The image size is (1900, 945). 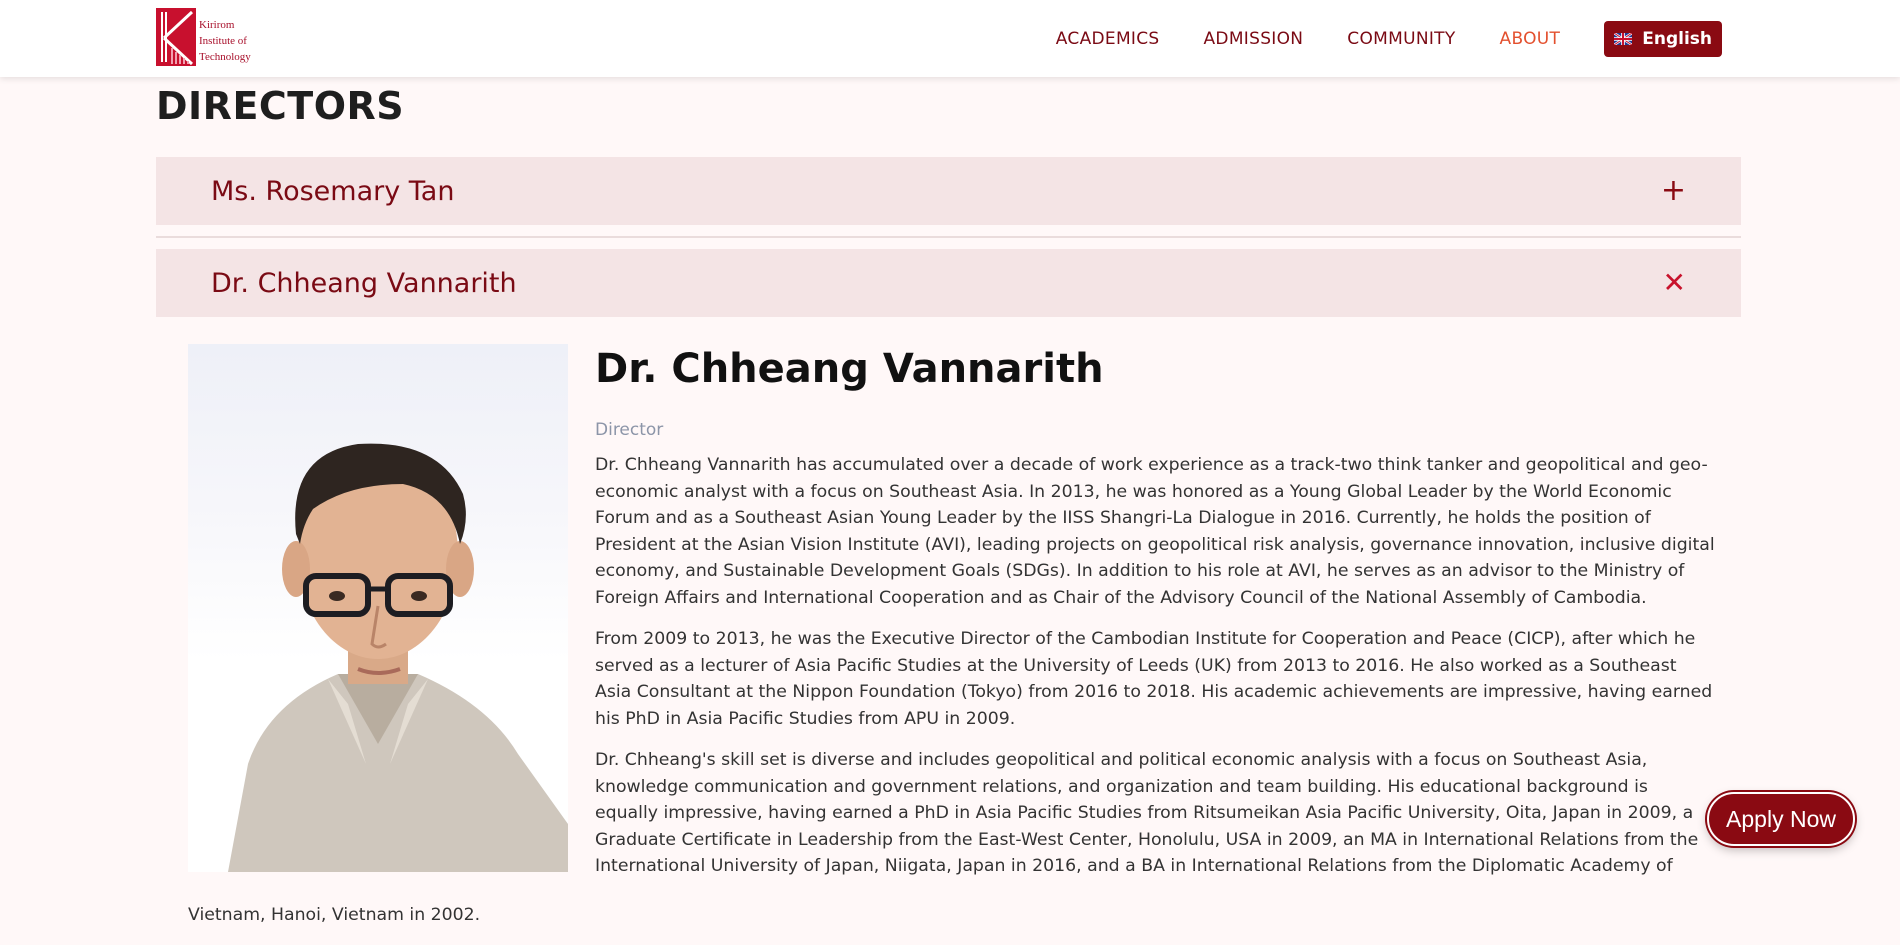 What do you see at coordinates (948, 191) in the screenshot?
I see `accordion-item-rosemary-tan: Ms. Rosemary Tan +` at bounding box center [948, 191].